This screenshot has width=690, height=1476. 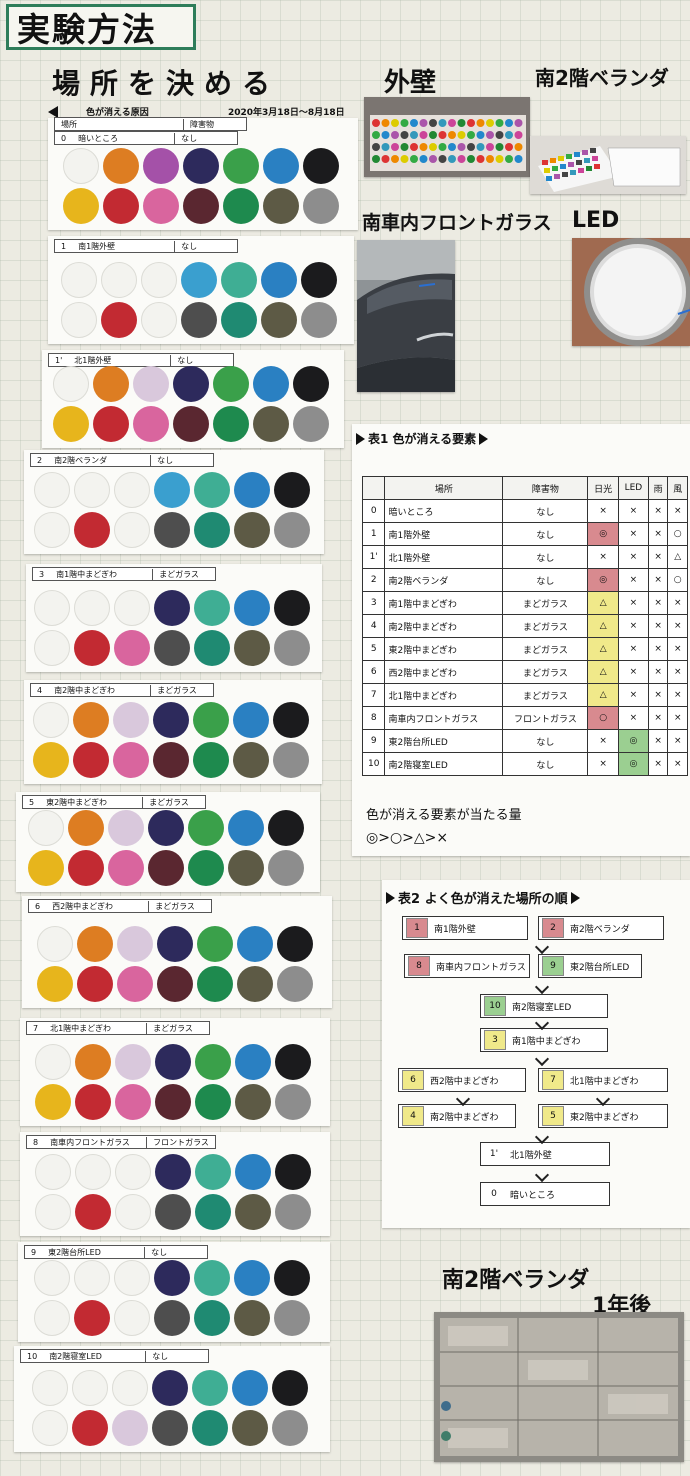 I want to click on table1-header: 雨, so click(x=658, y=488).